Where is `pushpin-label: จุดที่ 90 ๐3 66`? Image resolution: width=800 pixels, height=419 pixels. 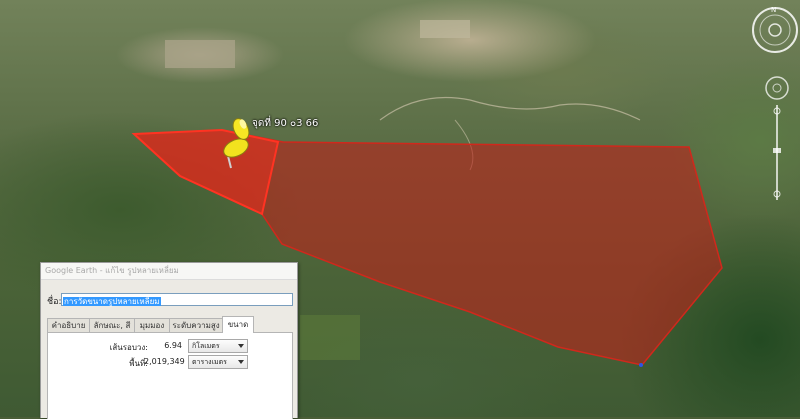
pushpin-label: จุดที่ 90 ๐3 66 is located at coordinates (285, 123).